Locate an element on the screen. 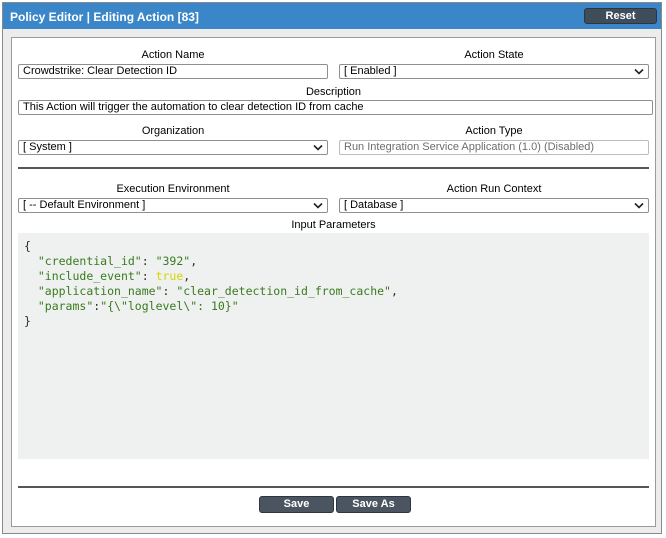 The width and height of the screenshot is (666, 538). action-name-input: Crowdstrike: Clear Detection ID is located at coordinates (173, 71).